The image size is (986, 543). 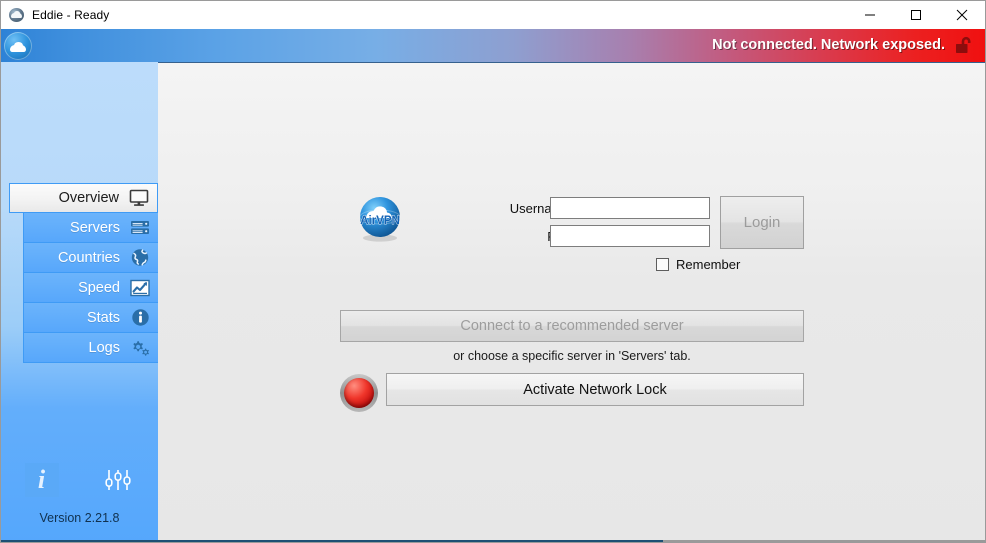 I want to click on sidebar-footer: i Version 2.21.8, so click(x=79, y=492).